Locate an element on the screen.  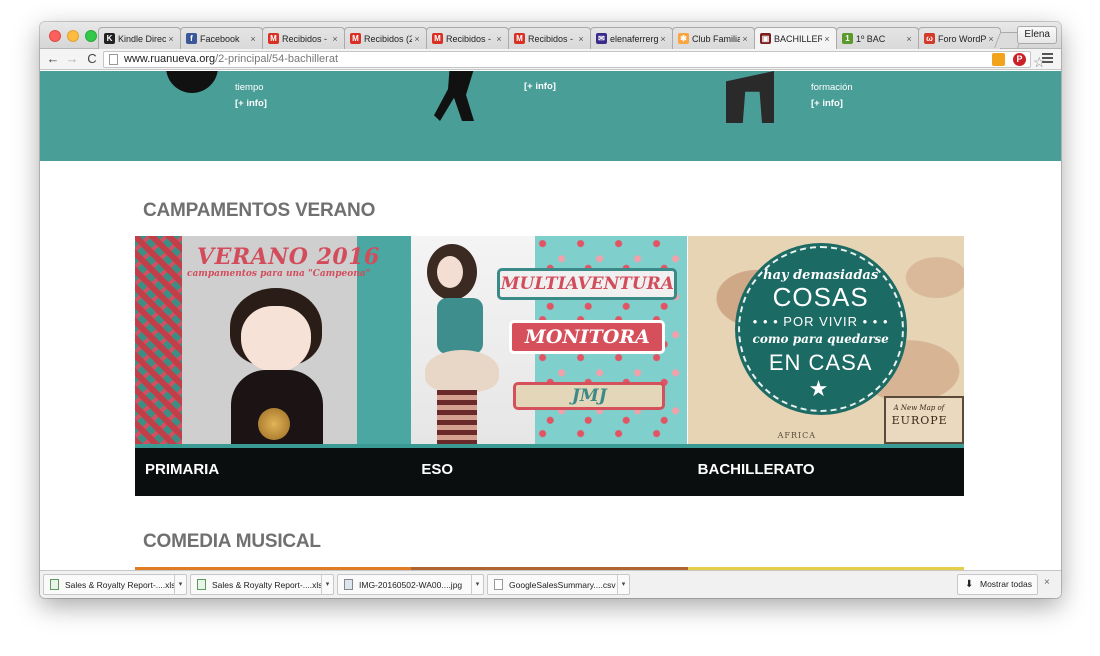
tab-5: M Recibidos - × is located at coordinates (549, 38).